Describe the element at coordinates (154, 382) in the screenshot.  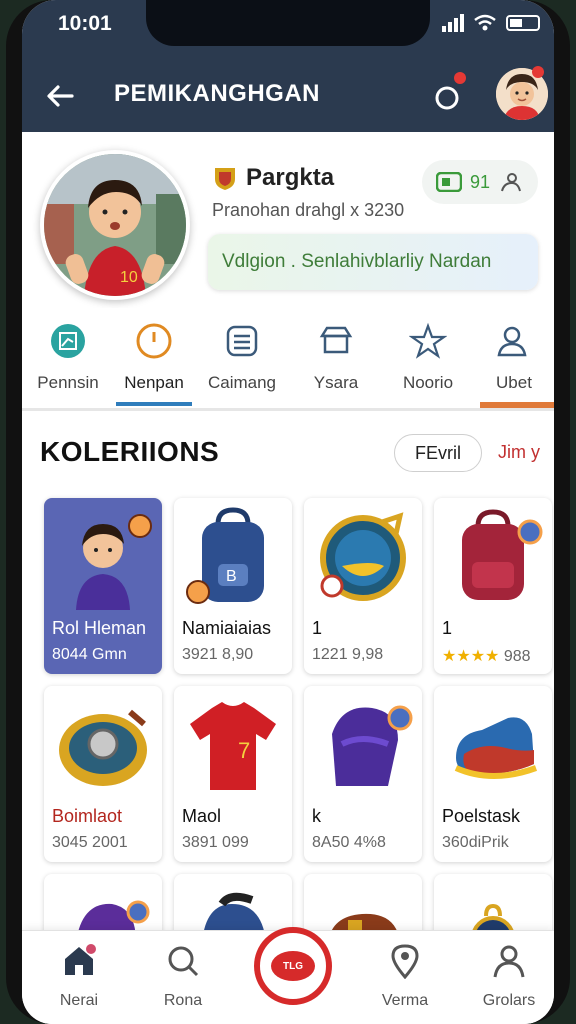
I see `tab-label: Nenpan` at that location.